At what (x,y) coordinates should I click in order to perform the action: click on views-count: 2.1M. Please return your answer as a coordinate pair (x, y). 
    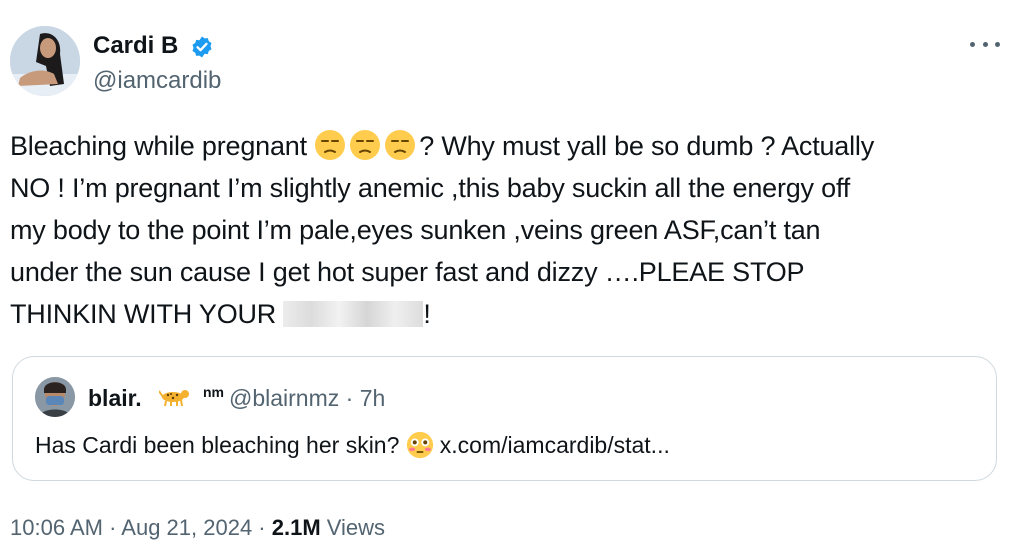
    Looking at the image, I should click on (296, 527).